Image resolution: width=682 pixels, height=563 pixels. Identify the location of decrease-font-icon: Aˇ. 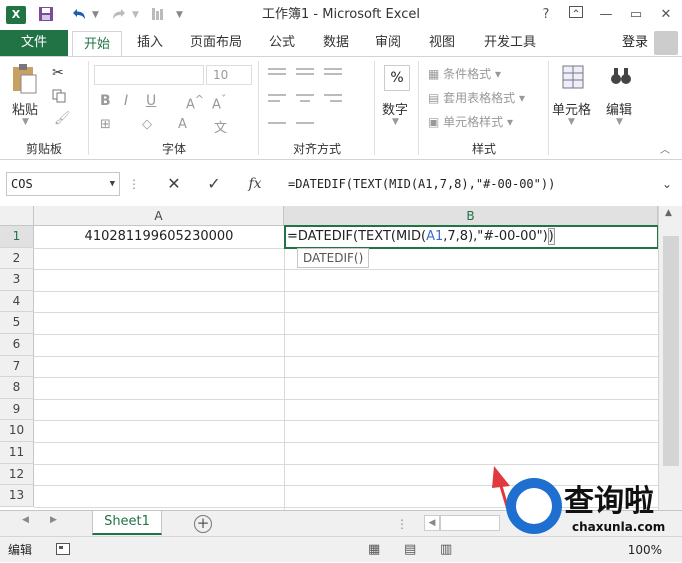
(219, 102).